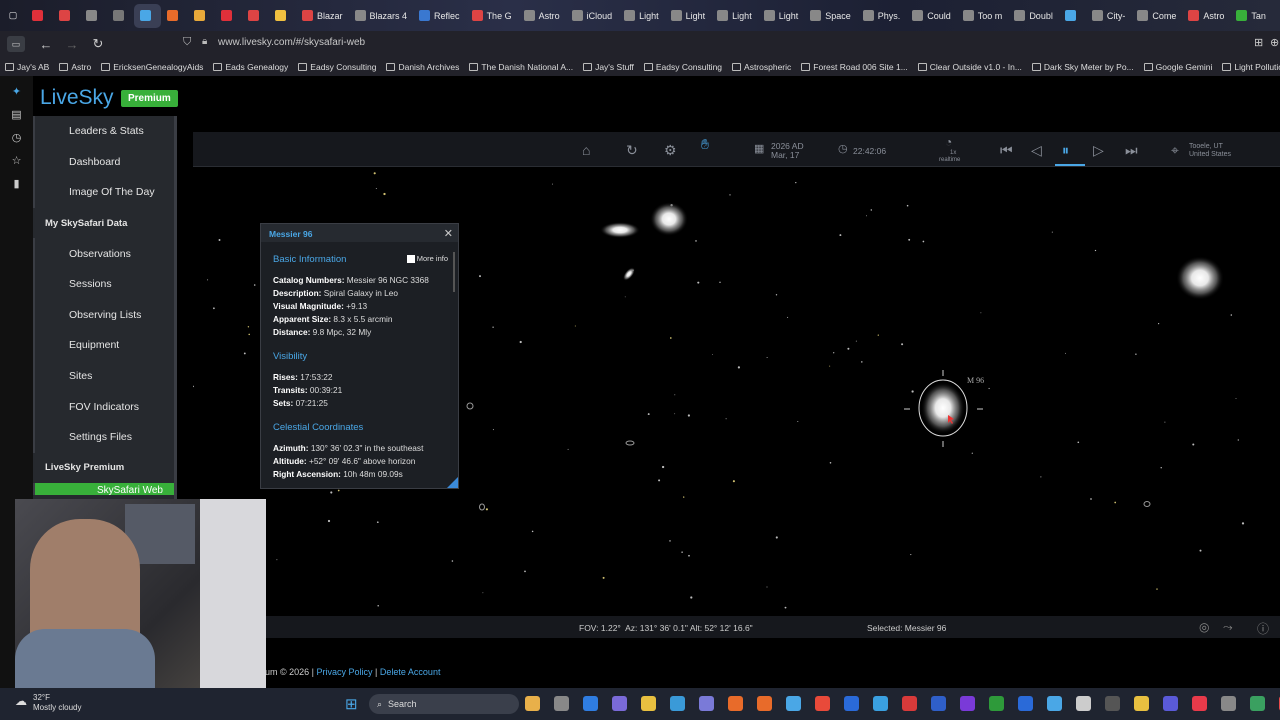  What do you see at coordinates (103, 345) in the screenshot?
I see `sidebar-item: Equipment` at bounding box center [103, 345].